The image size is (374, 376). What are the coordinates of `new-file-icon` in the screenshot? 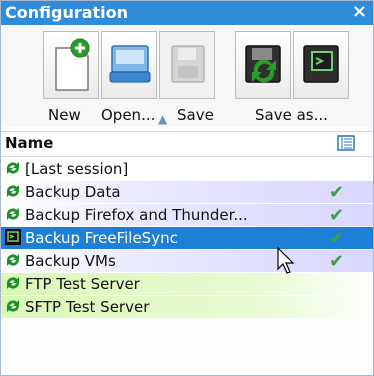 It's located at (72, 64).